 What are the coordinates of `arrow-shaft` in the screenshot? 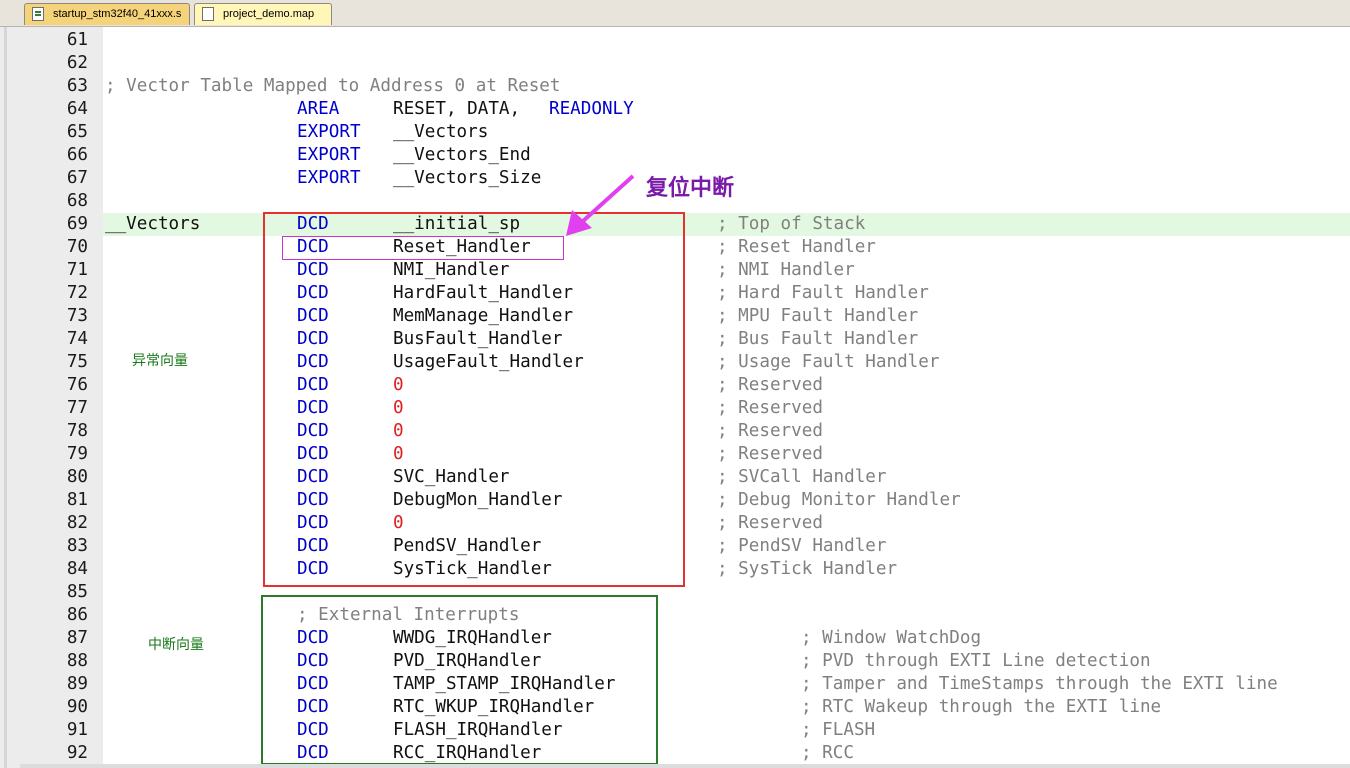 It's located at (607, 199).